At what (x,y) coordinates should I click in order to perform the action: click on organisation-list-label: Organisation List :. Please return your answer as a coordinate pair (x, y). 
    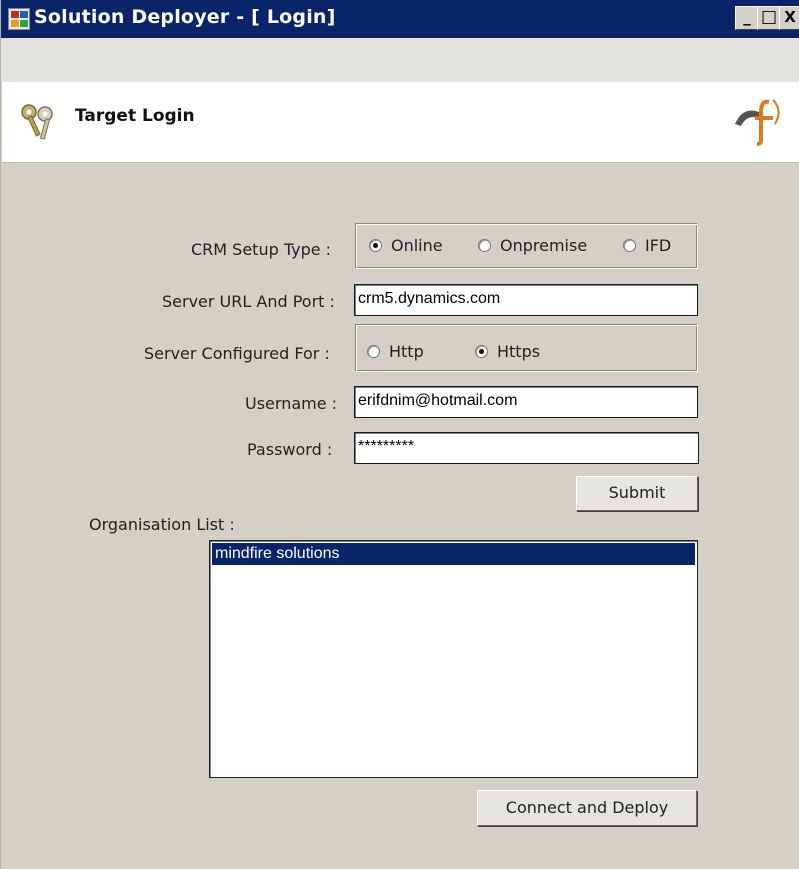
    Looking at the image, I should click on (162, 524).